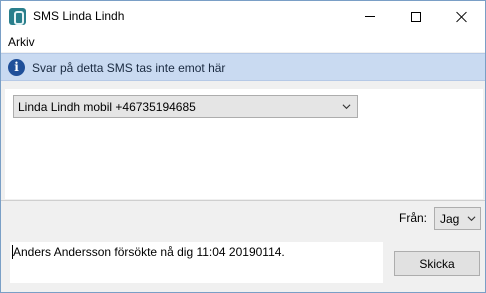  Describe the element at coordinates (17, 16) in the screenshot. I see `app-icon` at that location.